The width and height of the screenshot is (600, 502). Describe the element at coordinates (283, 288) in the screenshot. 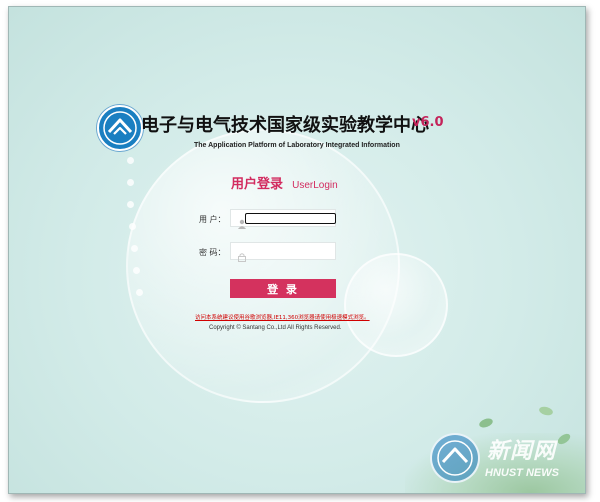

I see `login-button: 登 录` at that location.